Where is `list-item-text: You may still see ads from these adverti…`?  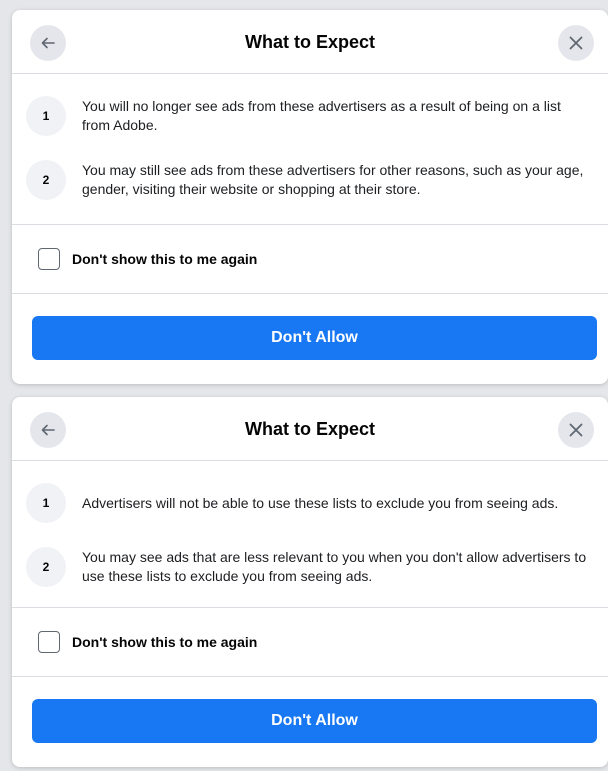 list-item-text: You may still see ads from these adverti… is located at coordinates (333, 179).